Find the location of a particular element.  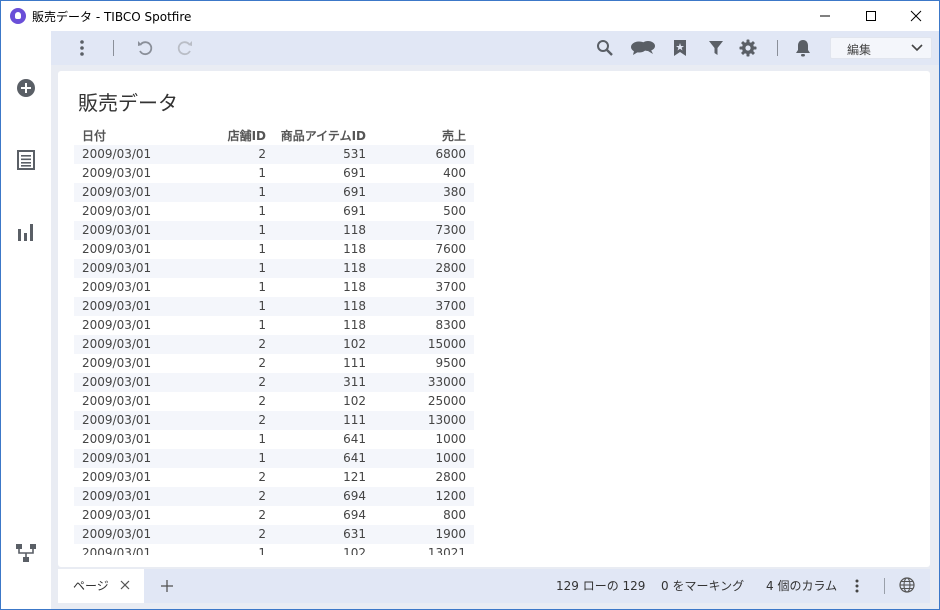

more-vertical-icon is located at coordinates (857, 586).